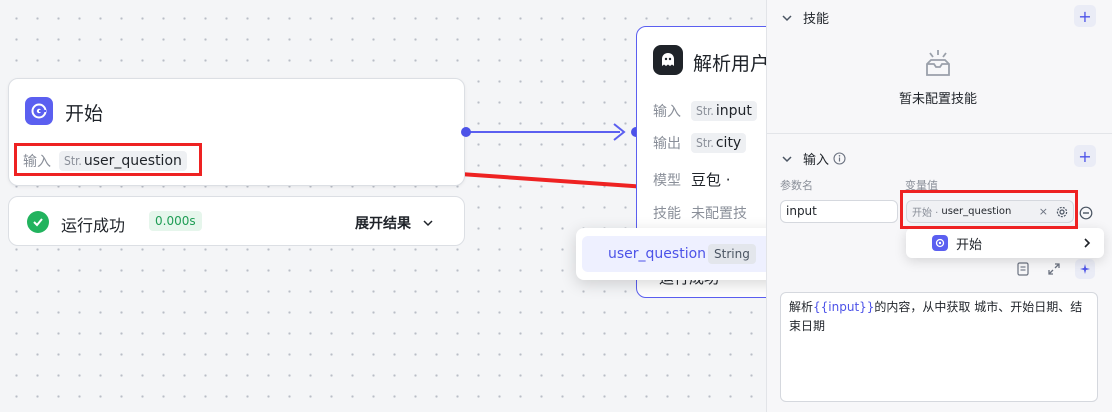 Image resolution: width=1112 pixels, height=412 pixels. Describe the element at coordinates (1085, 269) in the screenshot. I see `magic-icon` at that location.